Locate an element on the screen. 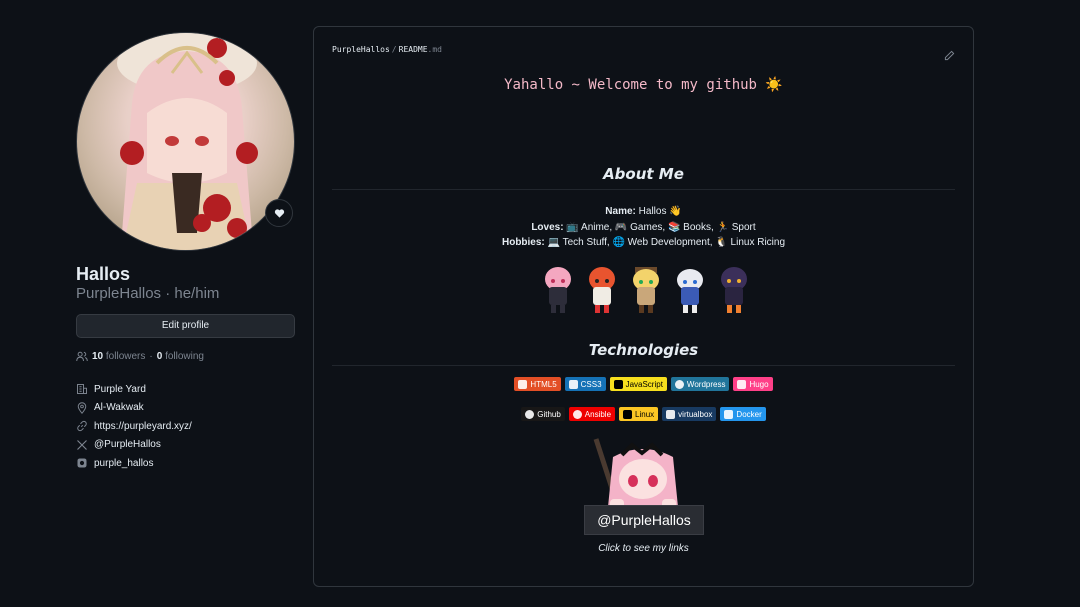 The height and width of the screenshot is (607, 1080). avatar-container is located at coordinates (185, 141).